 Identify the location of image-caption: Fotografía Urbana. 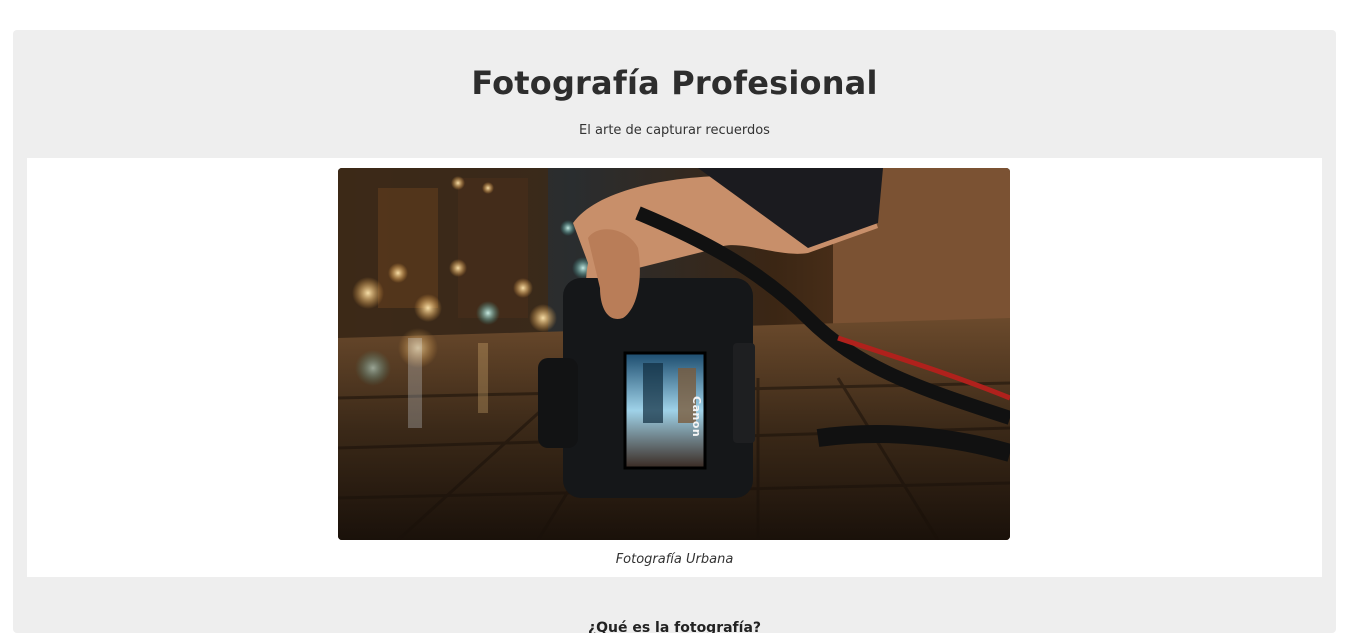
(674, 559).